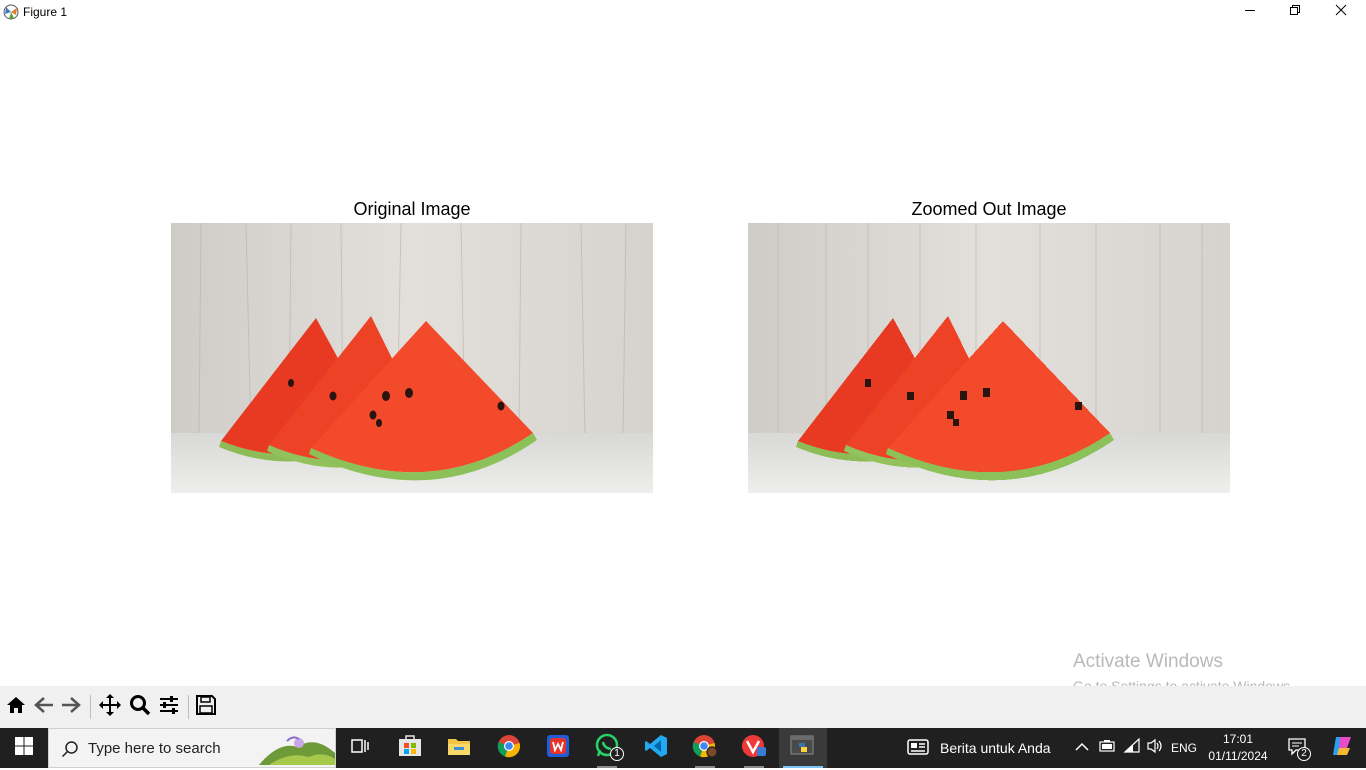 This screenshot has width=1366, height=770. I want to click on show-hidden-icons-button, so click(1082, 748).